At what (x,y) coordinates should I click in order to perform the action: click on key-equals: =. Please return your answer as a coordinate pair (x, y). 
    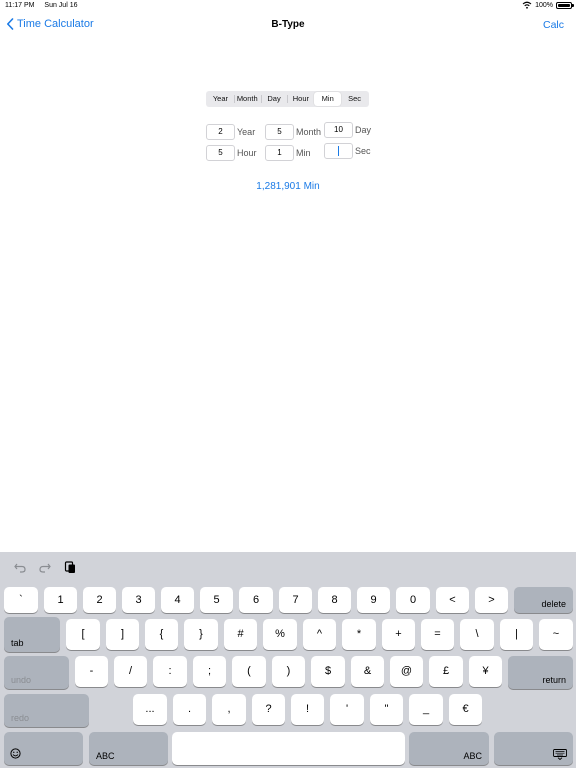
    Looking at the image, I should click on (437, 634).